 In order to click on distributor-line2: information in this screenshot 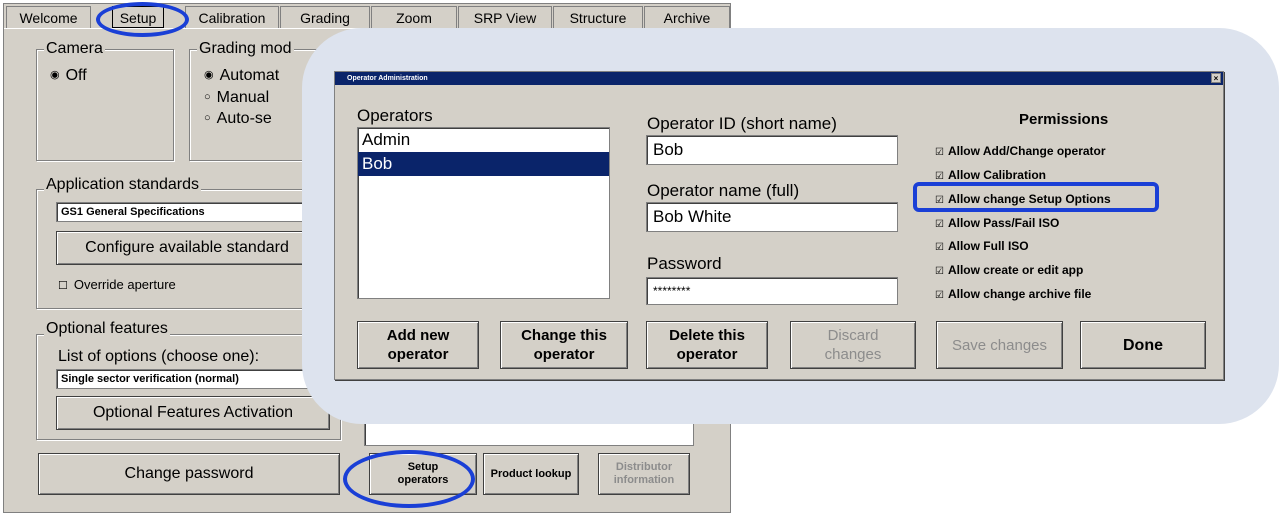, I will do `click(644, 480)`.